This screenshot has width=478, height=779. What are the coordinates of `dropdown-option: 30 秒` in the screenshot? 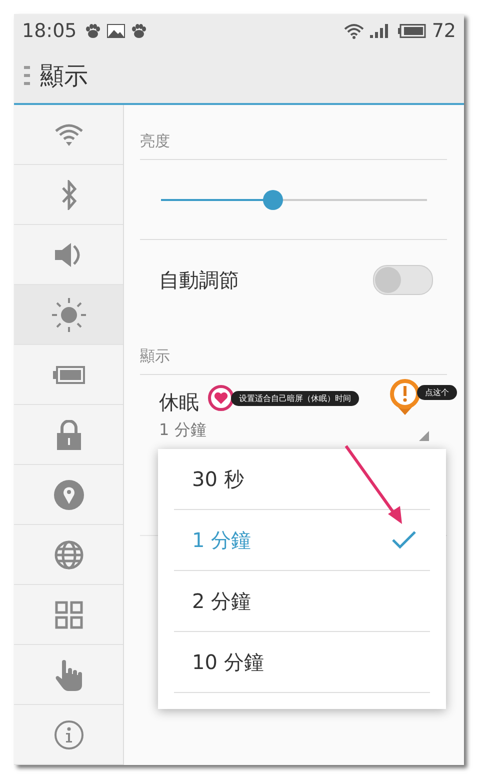 It's located at (302, 479).